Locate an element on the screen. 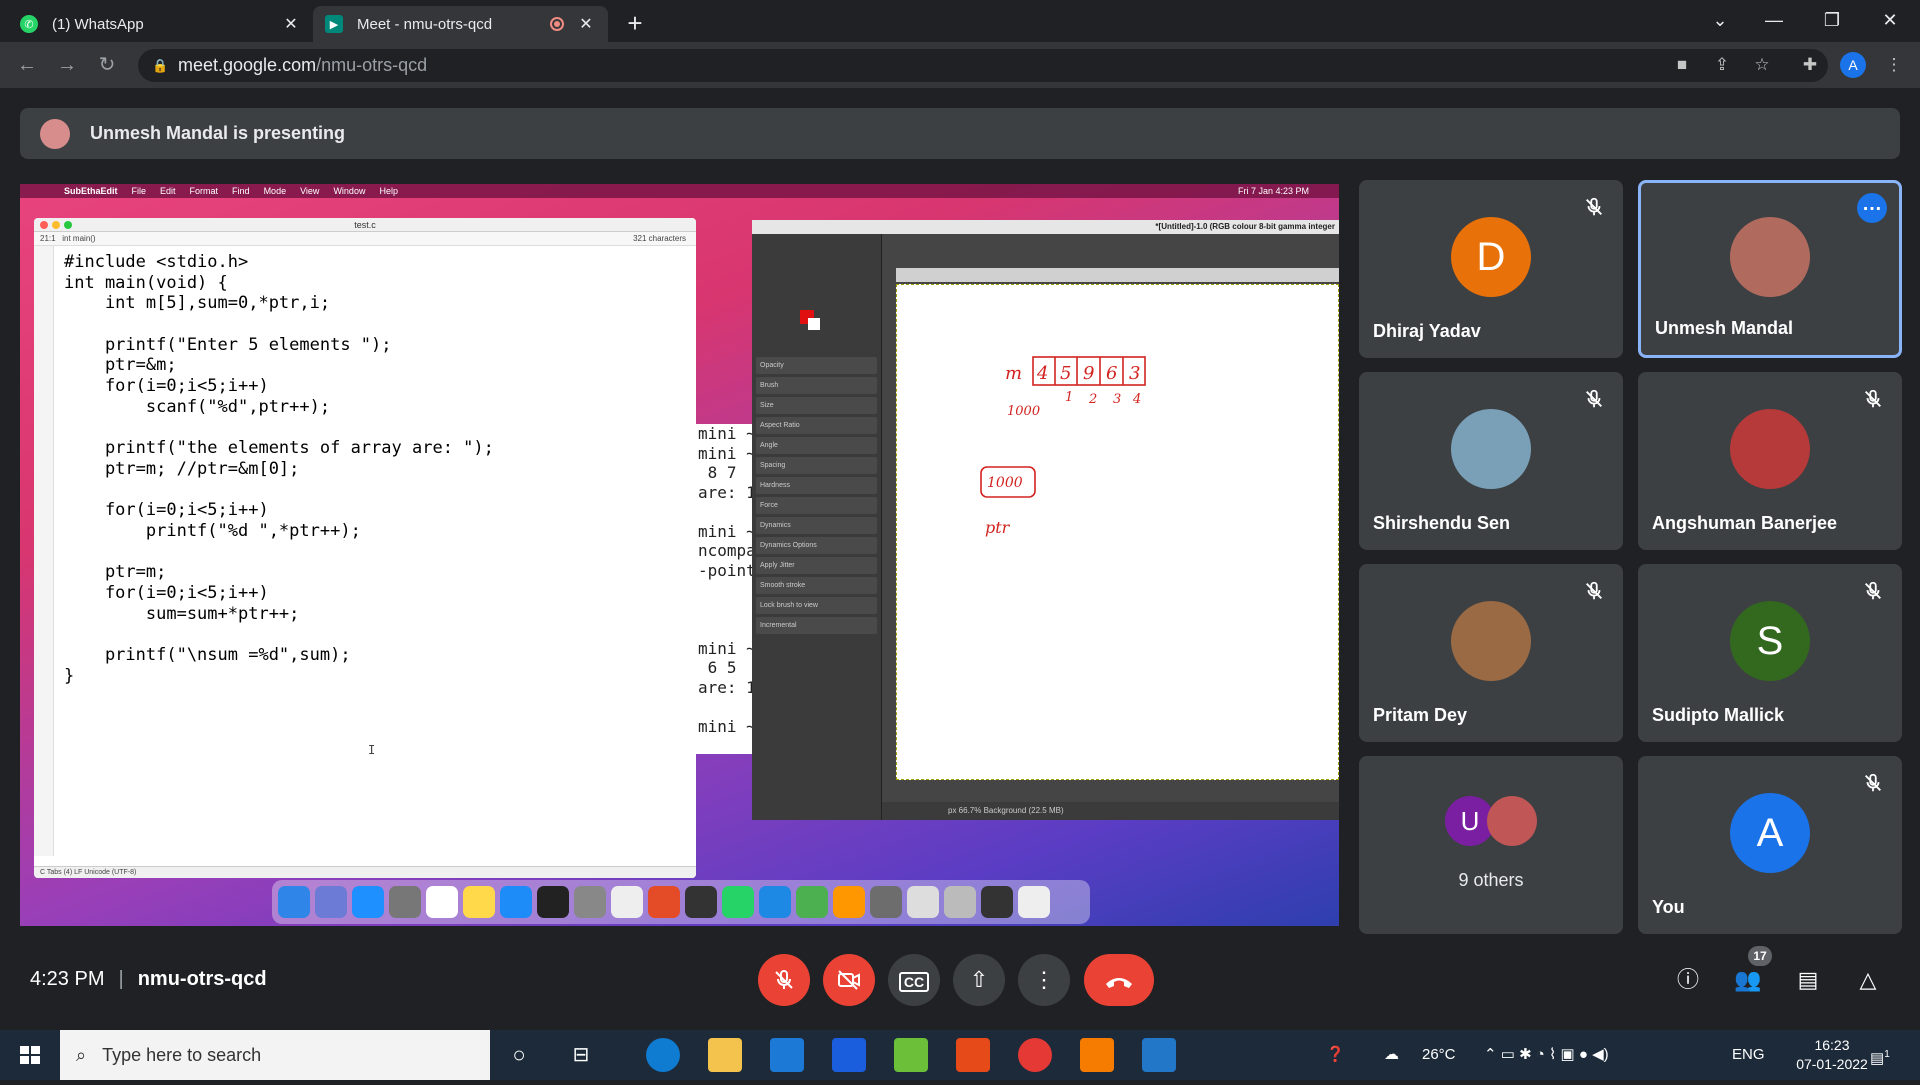 The width and height of the screenshot is (1920, 1085). participant-avatar is located at coordinates (1491, 641).